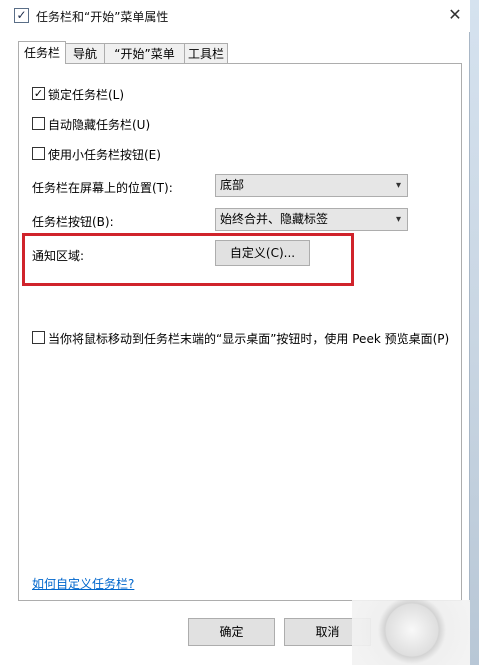 Image resolution: width=479 pixels, height=665 pixels. I want to click on small-buttons-checkbox, so click(38, 153).